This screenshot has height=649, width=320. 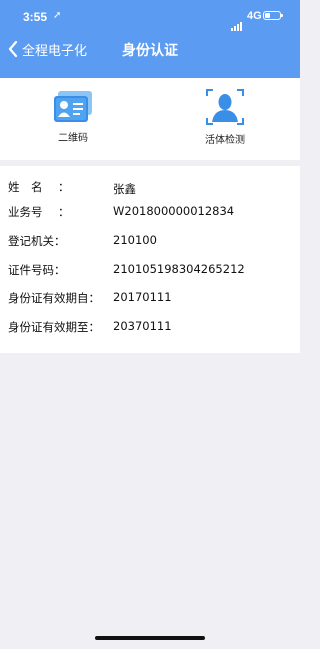 I want to click on liveness-detection-button: 活体检测, so click(x=225, y=119).